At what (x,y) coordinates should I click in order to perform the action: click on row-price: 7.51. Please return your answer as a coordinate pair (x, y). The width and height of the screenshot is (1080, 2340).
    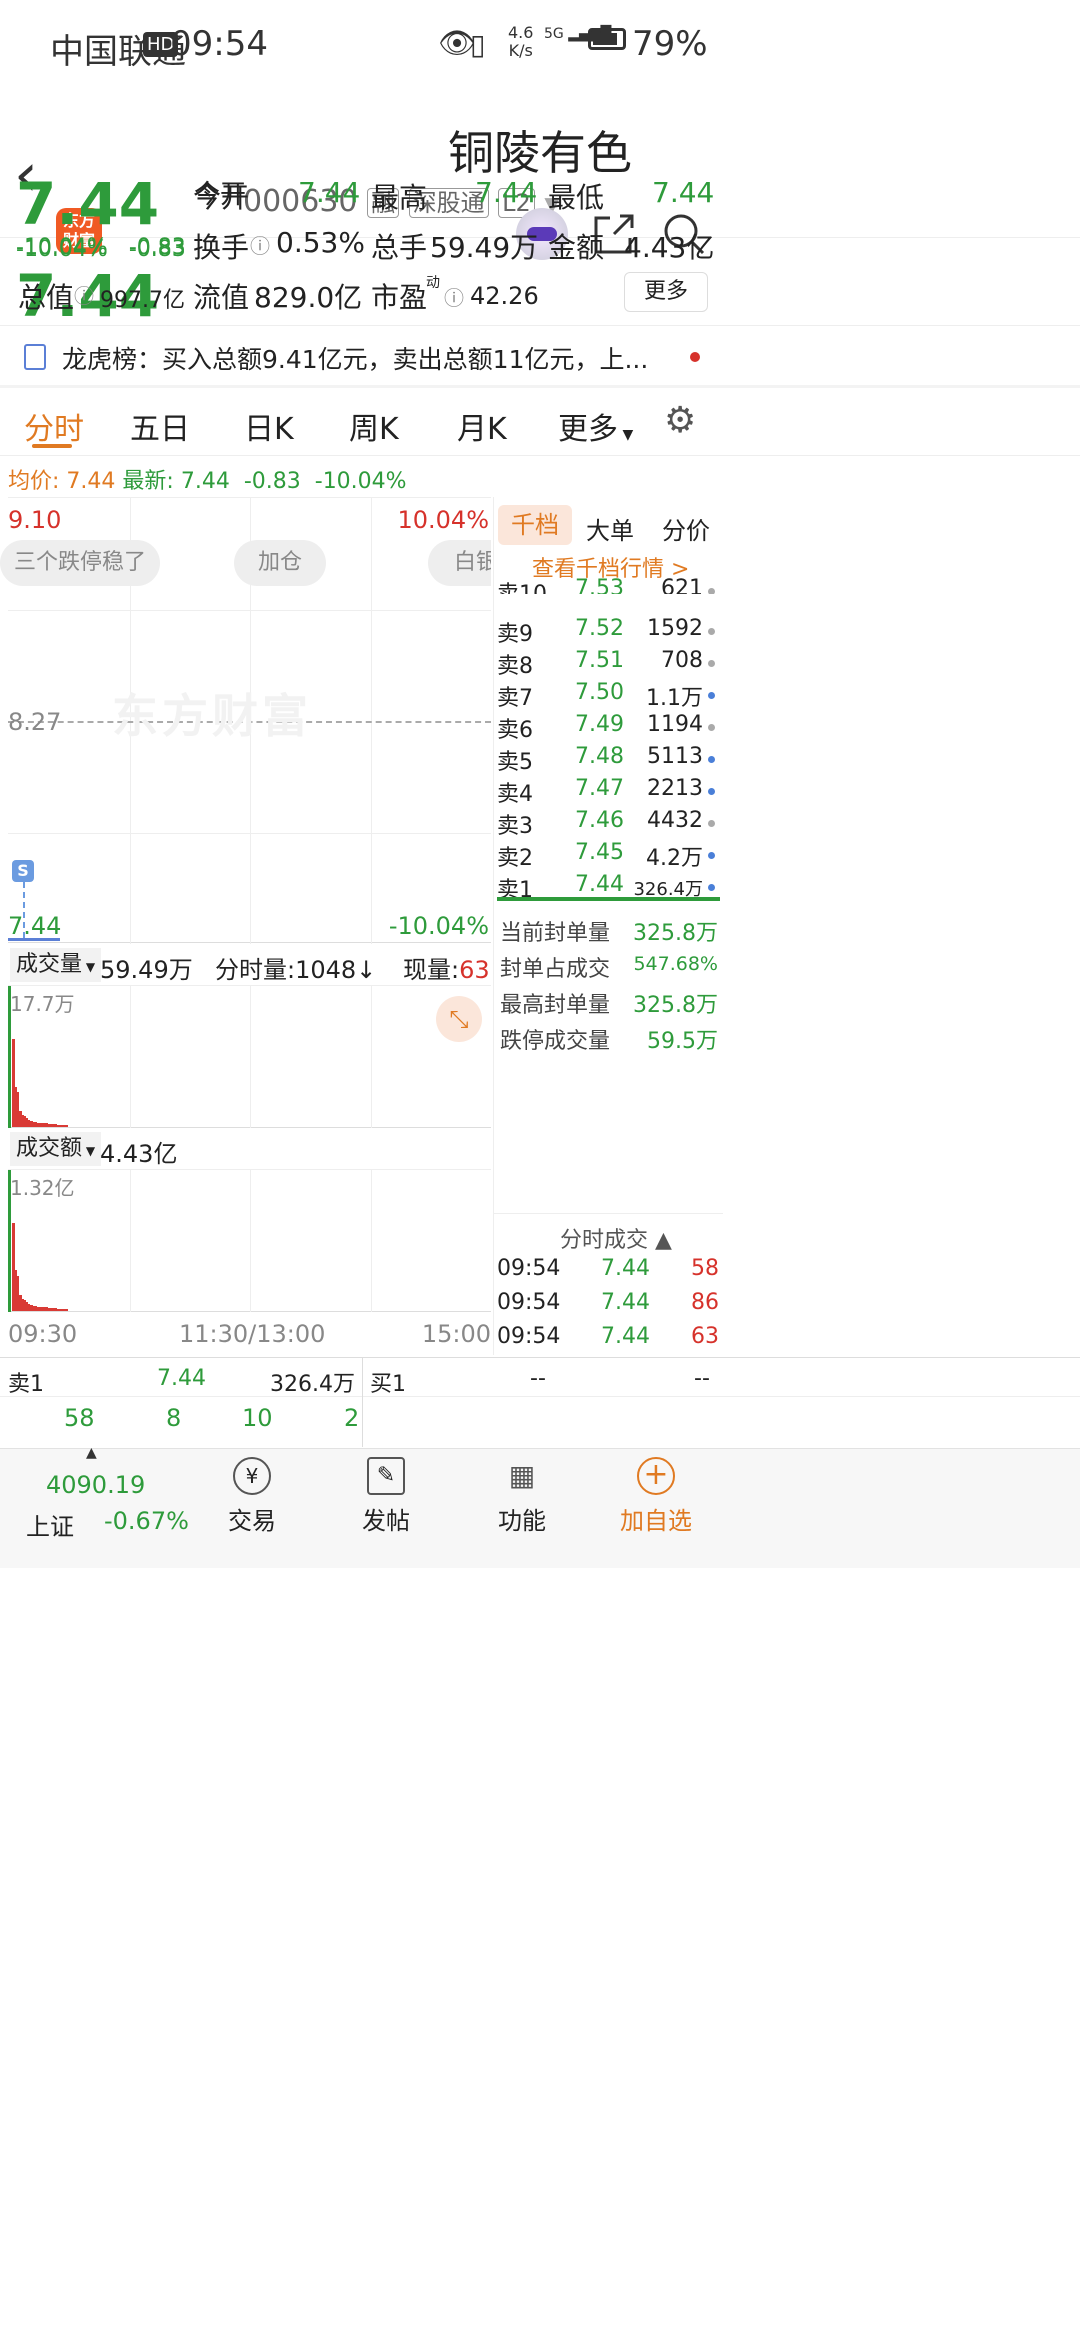
    Looking at the image, I should click on (599, 660).